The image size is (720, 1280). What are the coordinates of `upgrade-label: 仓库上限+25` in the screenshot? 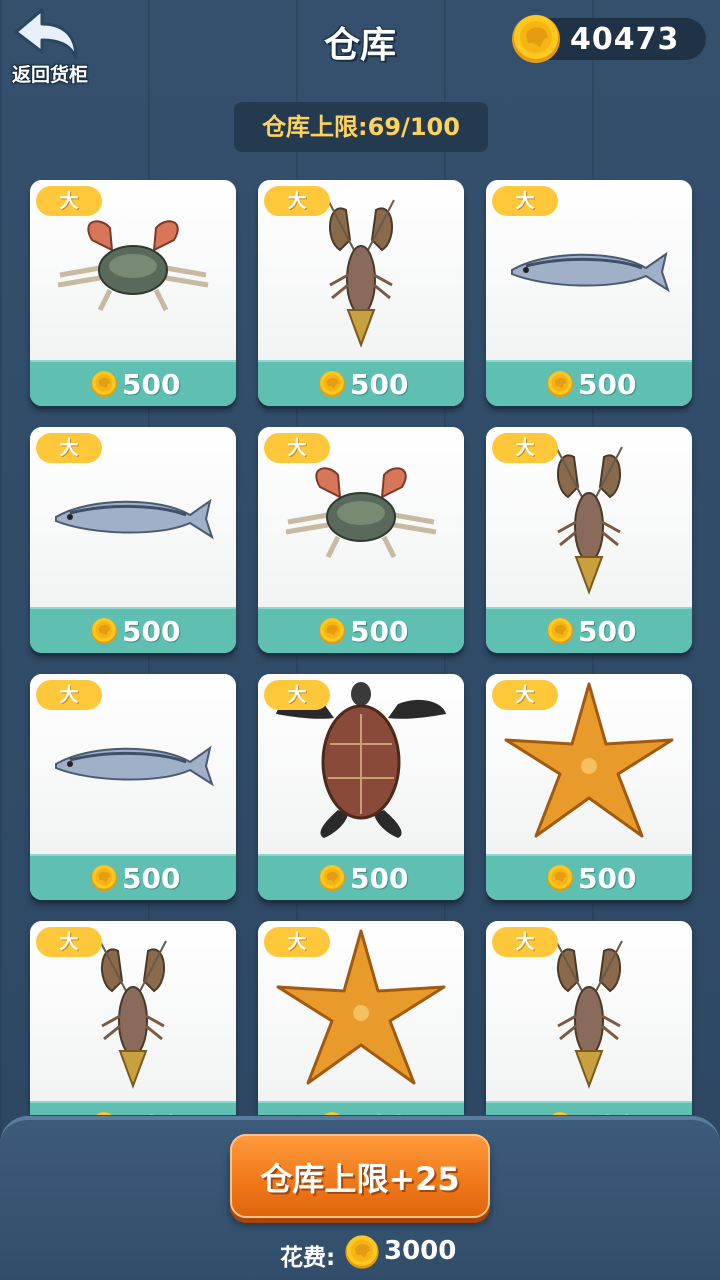 It's located at (360, 1179).